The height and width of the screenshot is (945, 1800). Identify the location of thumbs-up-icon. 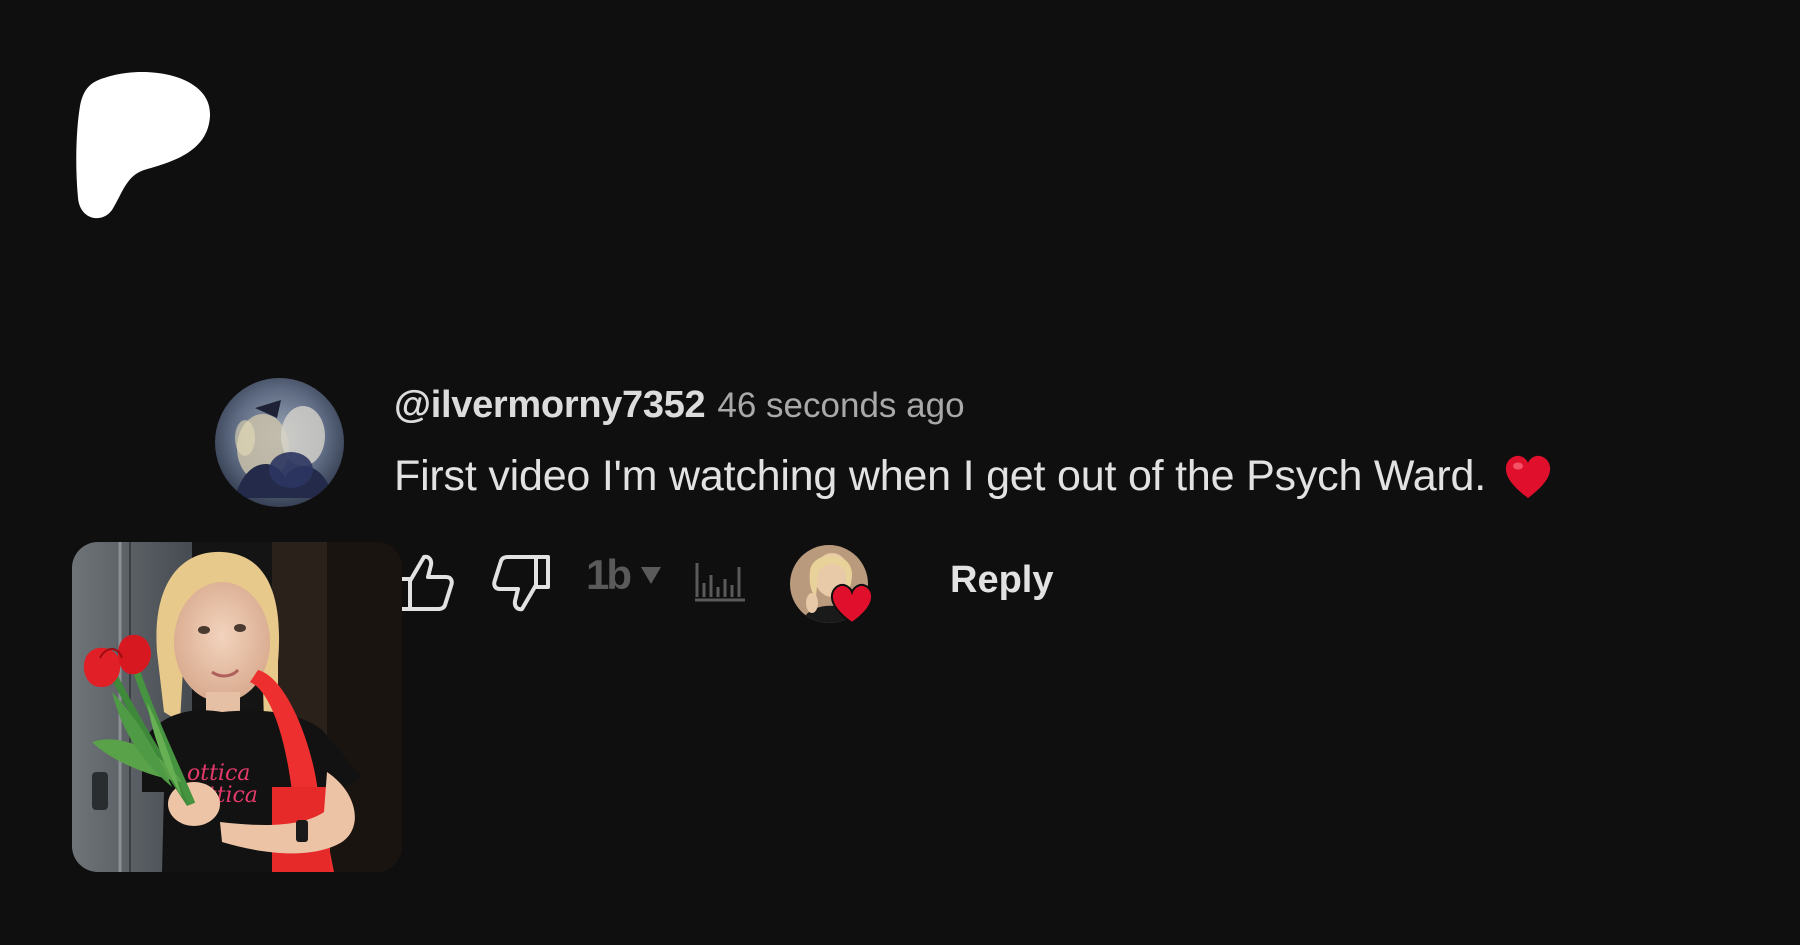
(425, 583).